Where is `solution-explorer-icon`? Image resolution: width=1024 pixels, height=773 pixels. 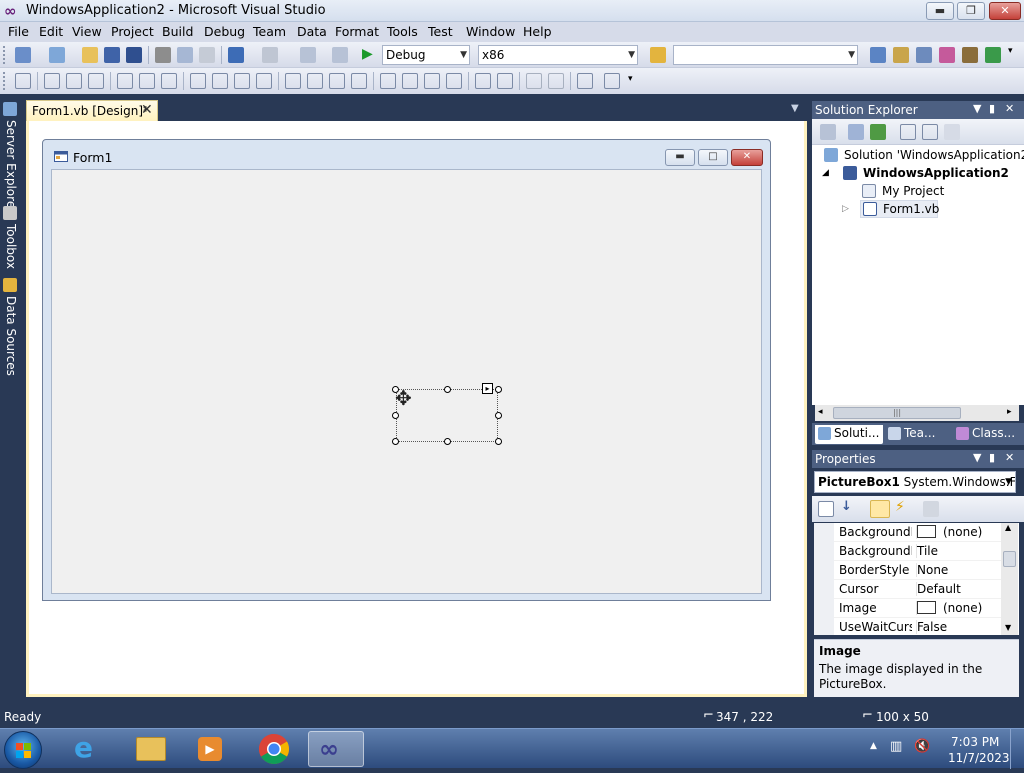
solution-explorer-icon is located at coordinates (878, 55).